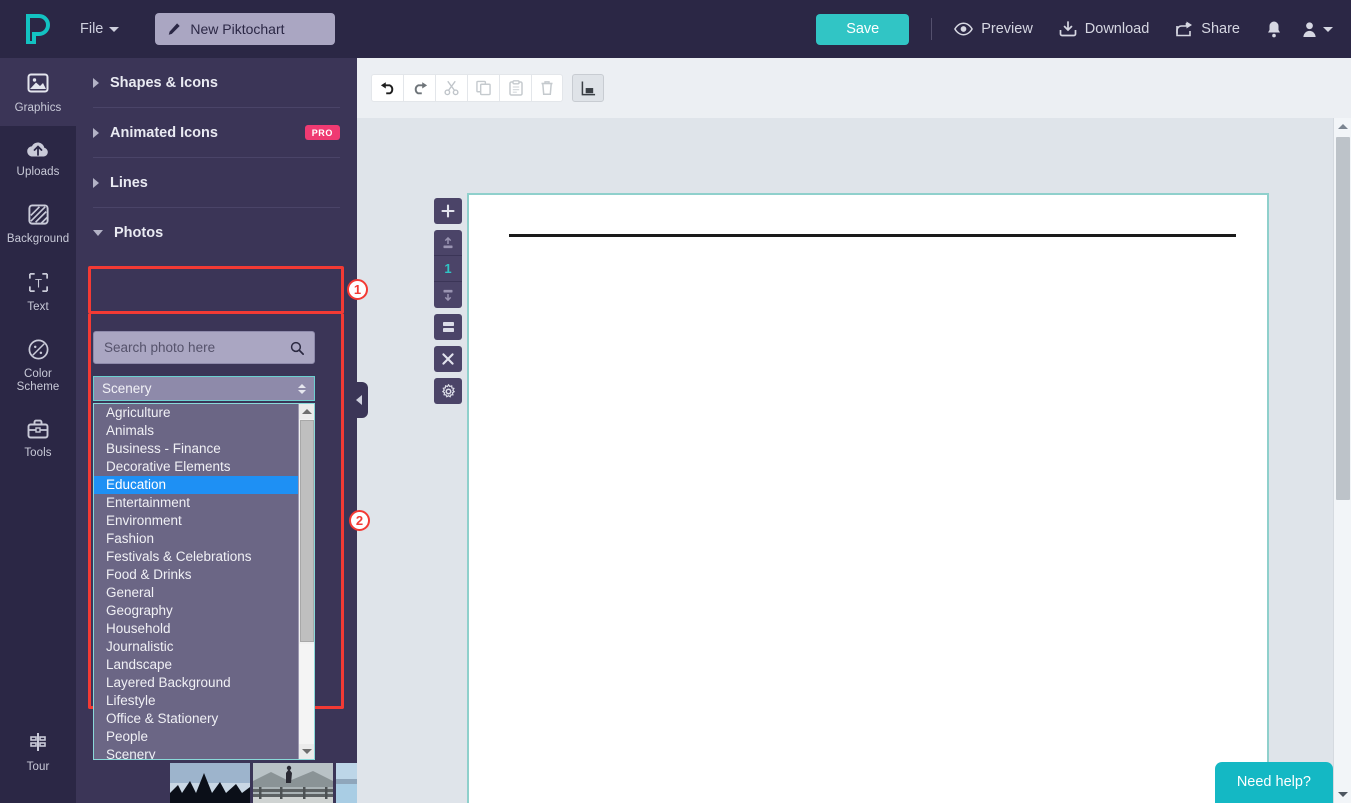 Image resolution: width=1351 pixels, height=803 pixels. What do you see at coordinates (993, 29) in the screenshot?
I see `preview-button: Preview` at bounding box center [993, 29].